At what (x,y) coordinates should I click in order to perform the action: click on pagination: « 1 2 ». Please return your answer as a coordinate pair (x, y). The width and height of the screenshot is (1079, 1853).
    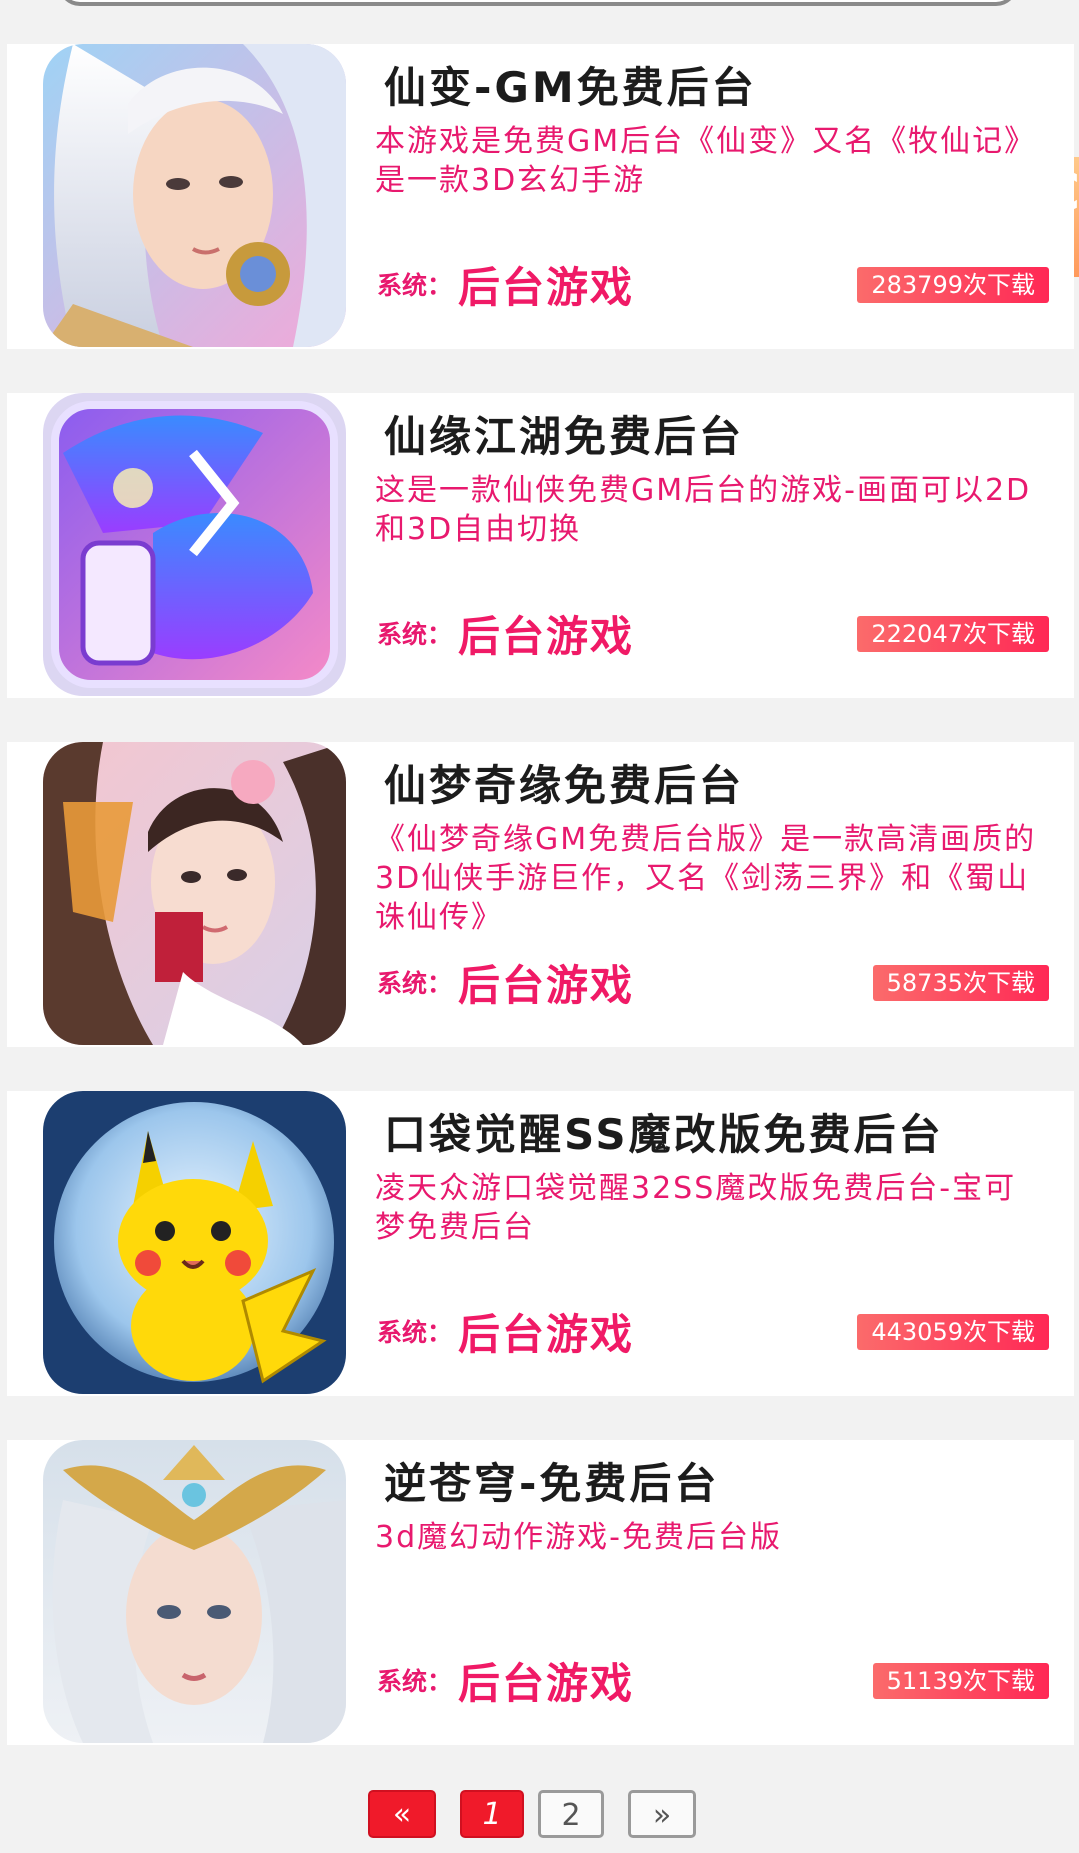
    Looking at the image, I should click on (539, 1815).